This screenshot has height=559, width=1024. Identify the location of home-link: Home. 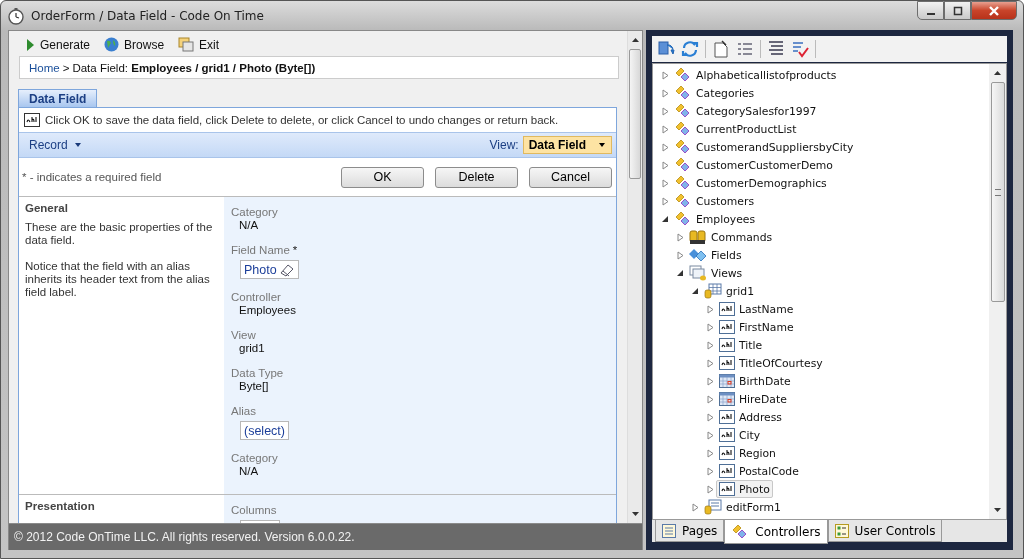
(44, 67).